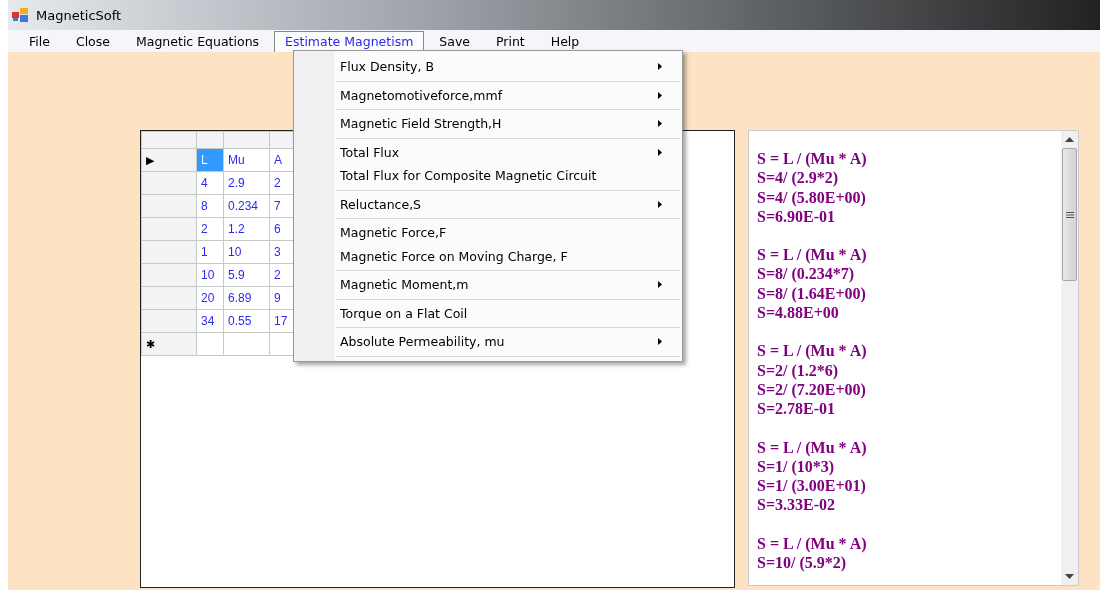 This screenshot has width=1108, height=590. Describe the element at coordinates (796, 505) in the screenshot. I see `result-line: S=3.33E-02` at that location.